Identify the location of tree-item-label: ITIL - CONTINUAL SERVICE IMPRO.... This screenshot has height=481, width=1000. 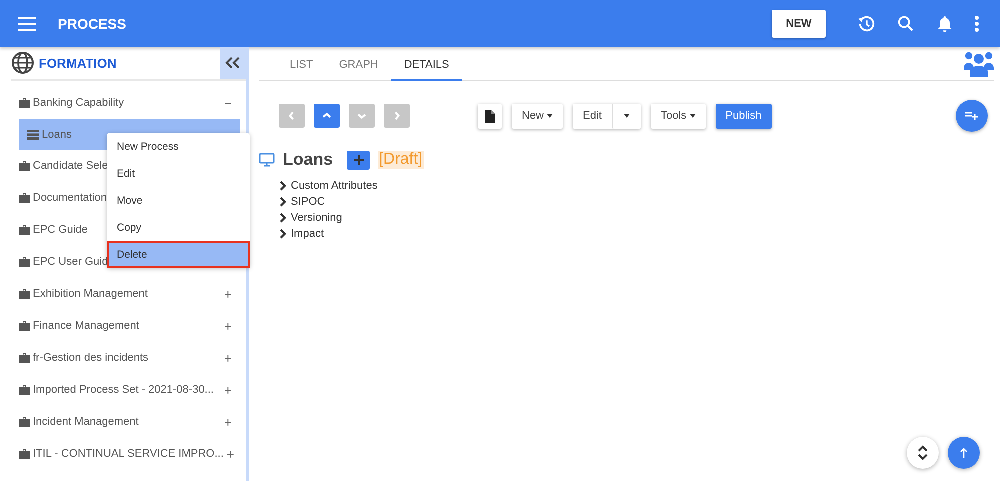
(128, 454).